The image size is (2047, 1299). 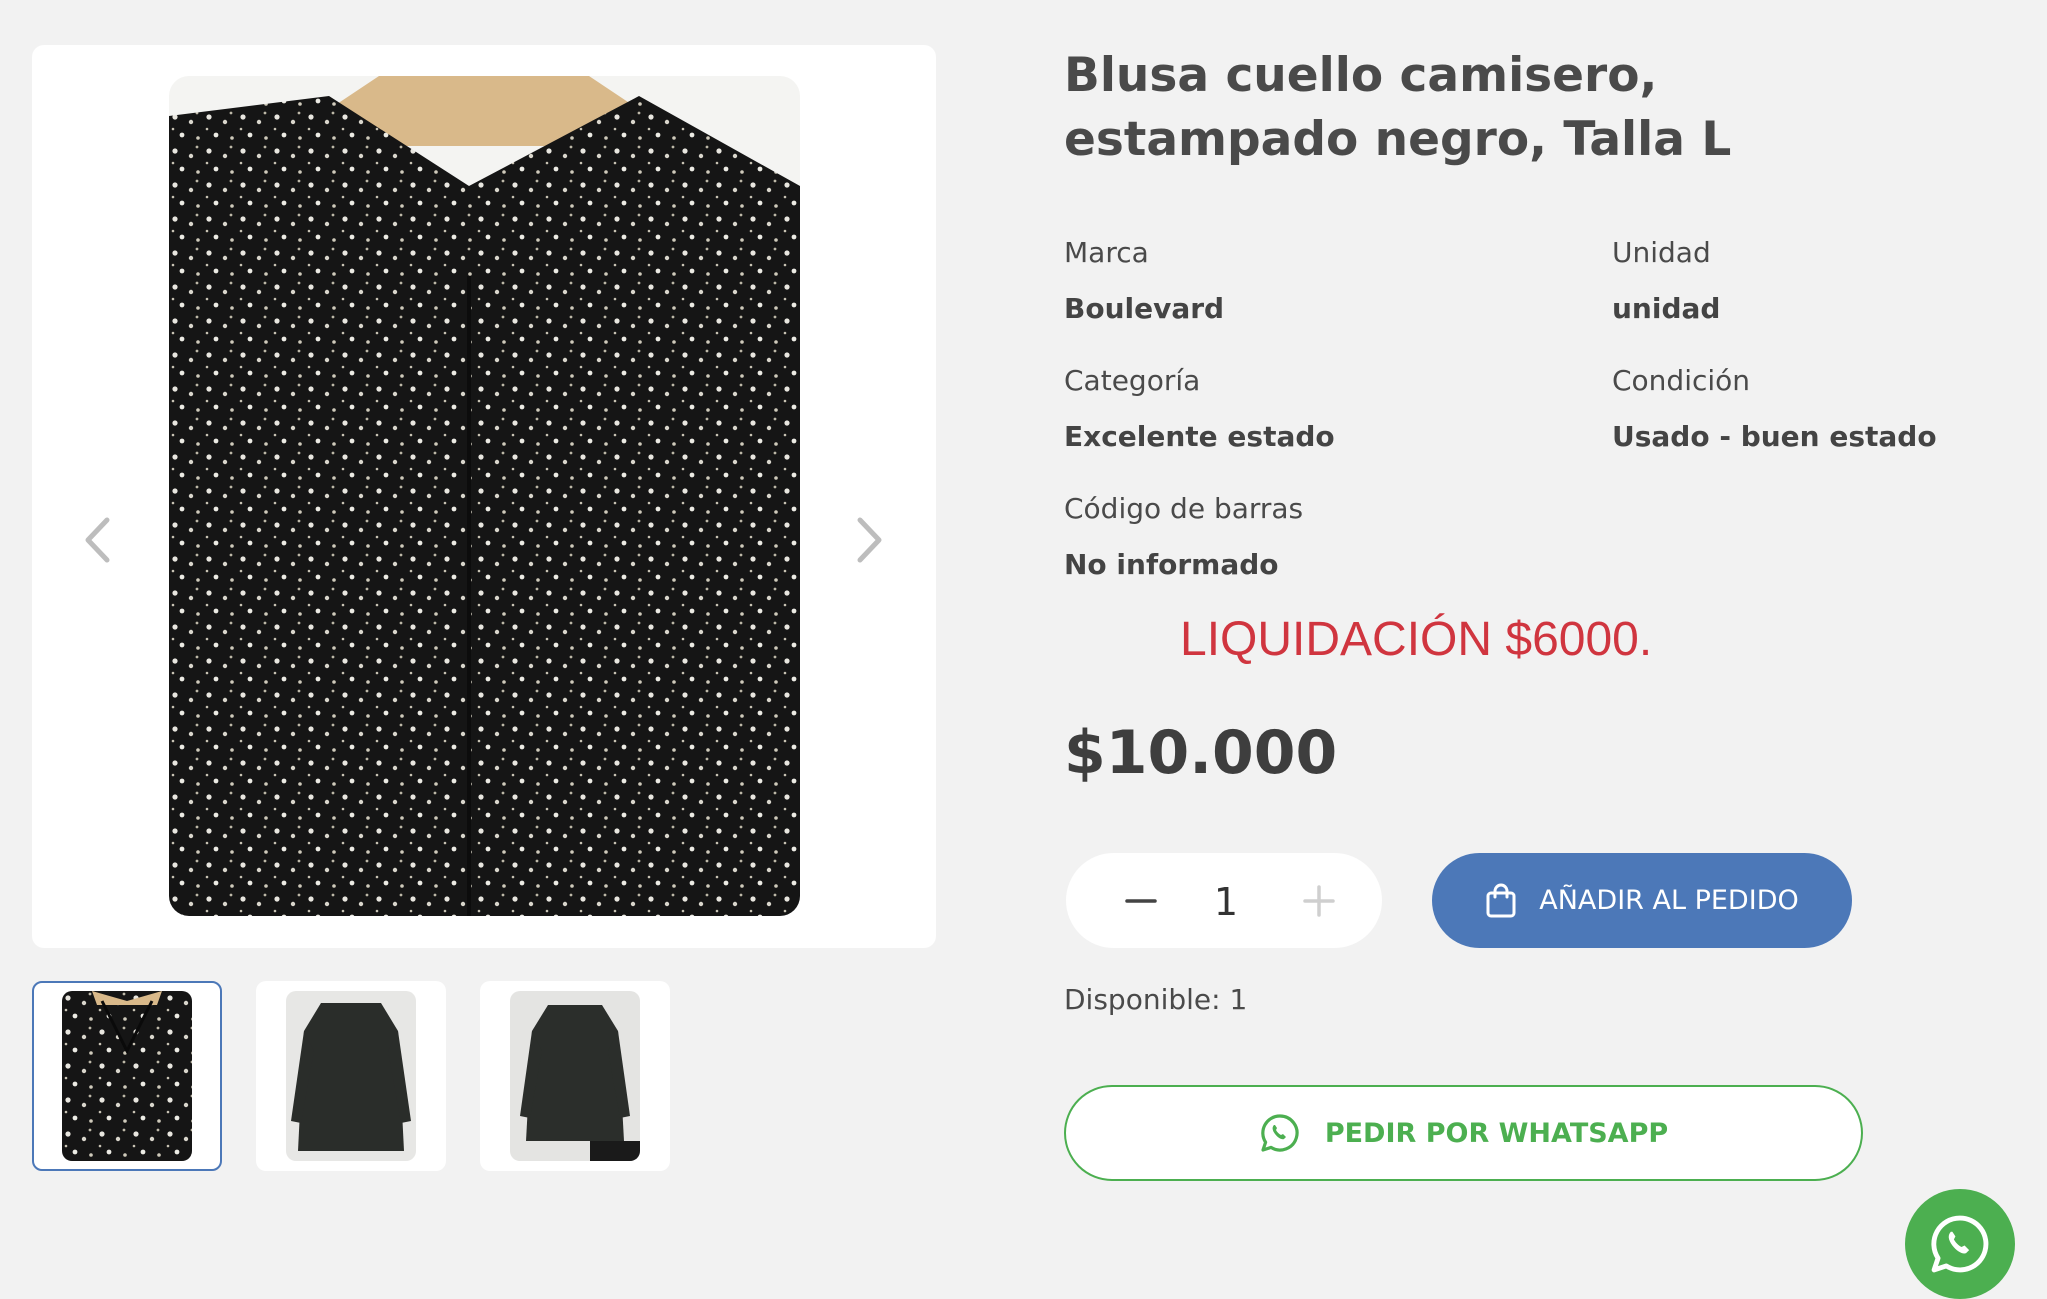 I want to click on plus-icon, so click(x=1319, y=901).